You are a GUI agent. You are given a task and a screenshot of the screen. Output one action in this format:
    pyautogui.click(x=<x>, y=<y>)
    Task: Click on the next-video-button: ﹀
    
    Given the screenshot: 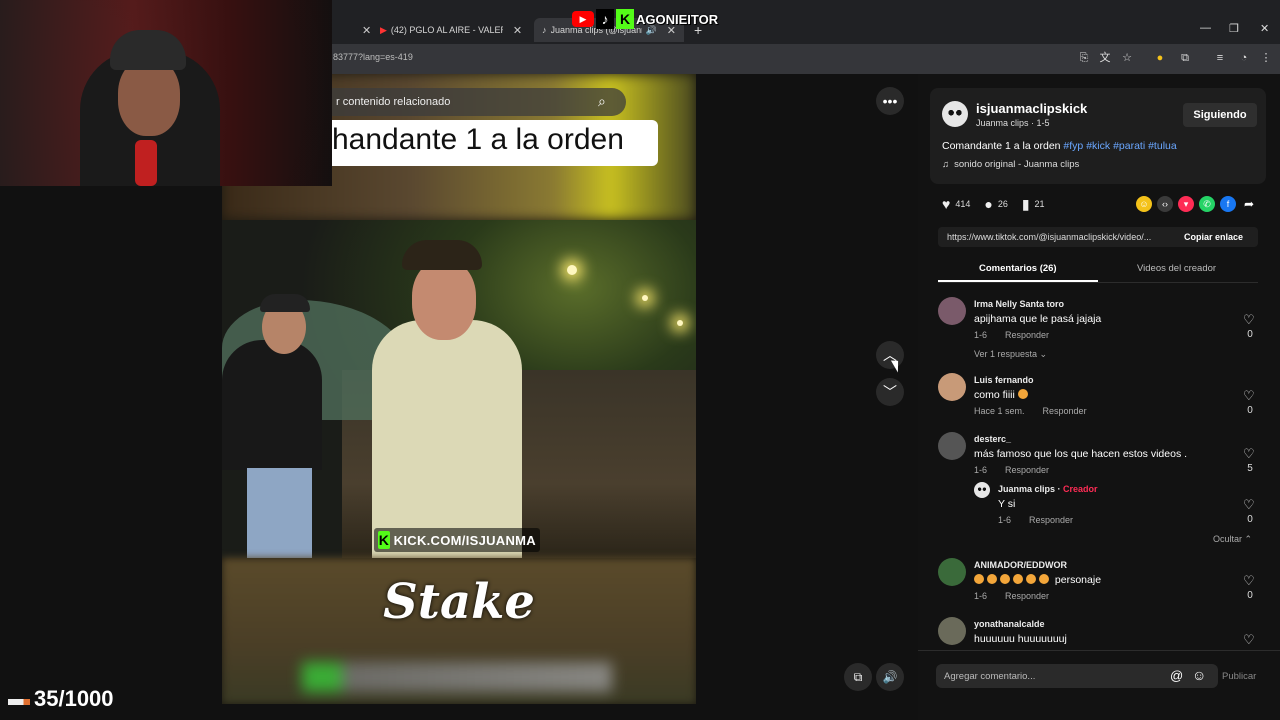 What is the action you would take?
    pyautogui.click(x=890, y=392)
    